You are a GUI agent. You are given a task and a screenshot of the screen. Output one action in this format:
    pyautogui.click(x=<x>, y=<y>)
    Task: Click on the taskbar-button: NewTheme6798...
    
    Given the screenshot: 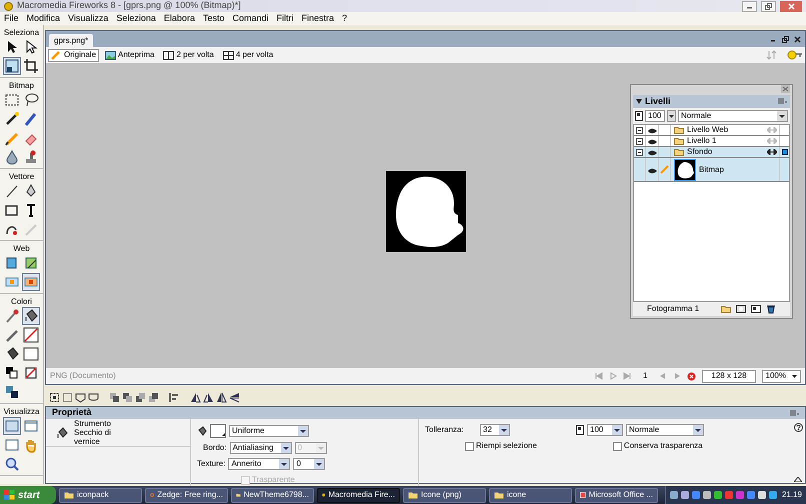 What is the action you would take?
    pyautogui.click(x=272, y=495)
    